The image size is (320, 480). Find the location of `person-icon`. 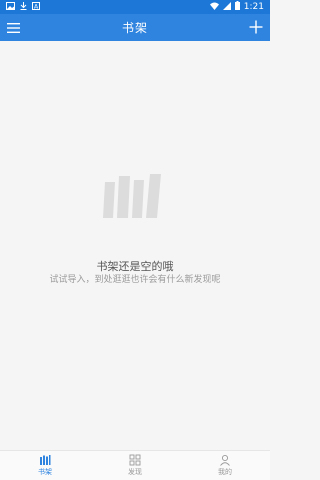

person-icon is located at coordinates (225, 460).